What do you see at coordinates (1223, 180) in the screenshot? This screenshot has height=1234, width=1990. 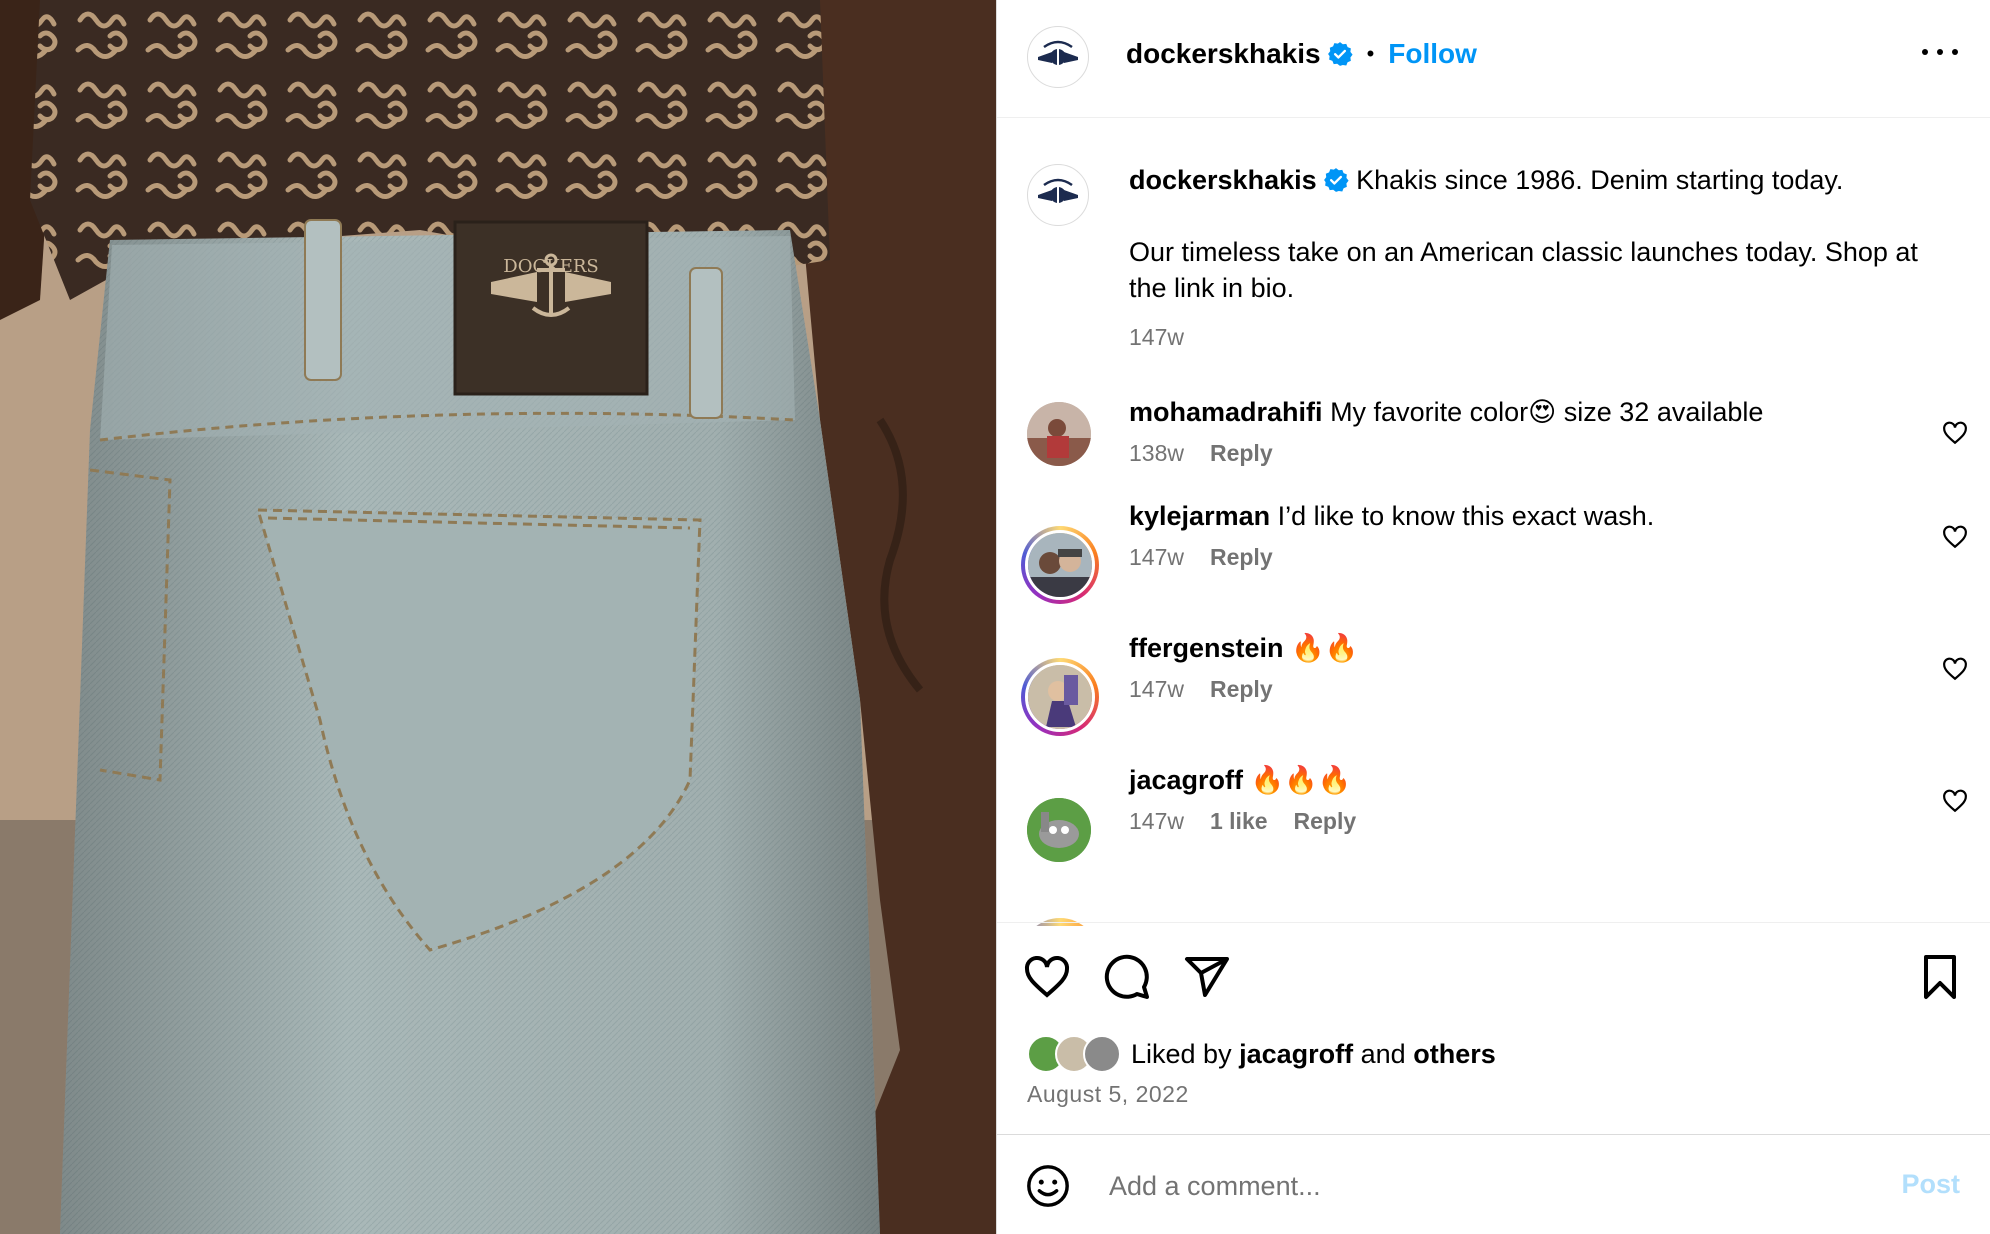 I see `caption-username: dockerskhakis` at bounding box center [1223, 180].